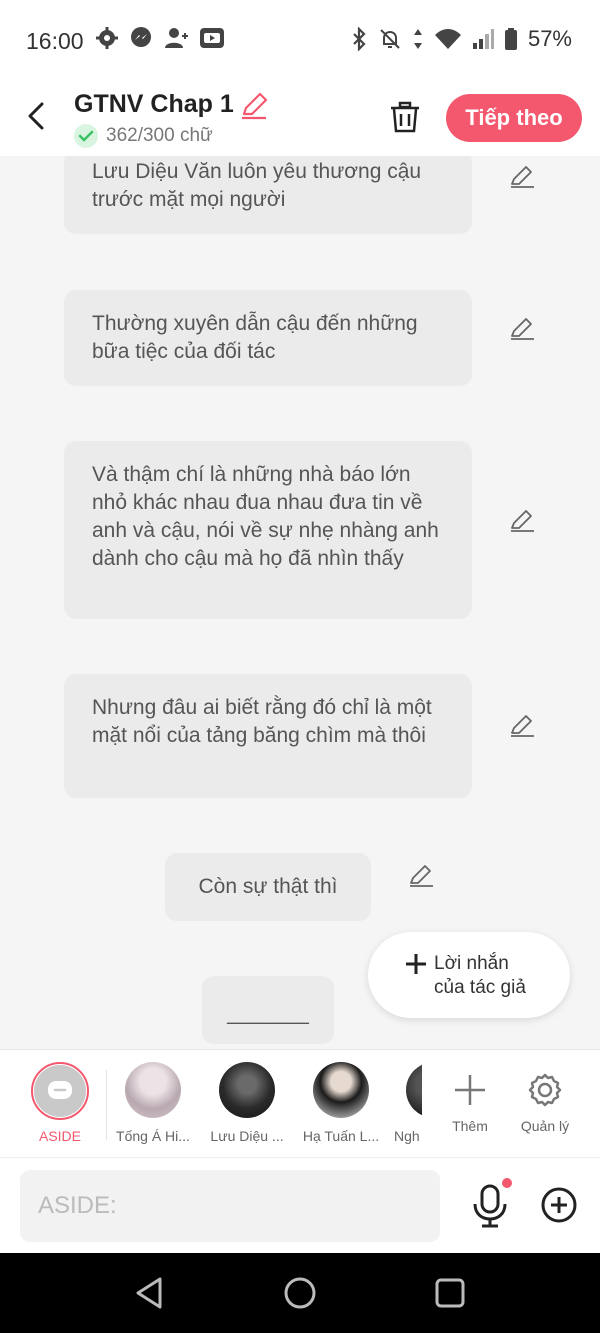  What do you see at coordinates (254, 106) in the screenshot?
I see `edit-title-icon` at bounding box center [254, 106].